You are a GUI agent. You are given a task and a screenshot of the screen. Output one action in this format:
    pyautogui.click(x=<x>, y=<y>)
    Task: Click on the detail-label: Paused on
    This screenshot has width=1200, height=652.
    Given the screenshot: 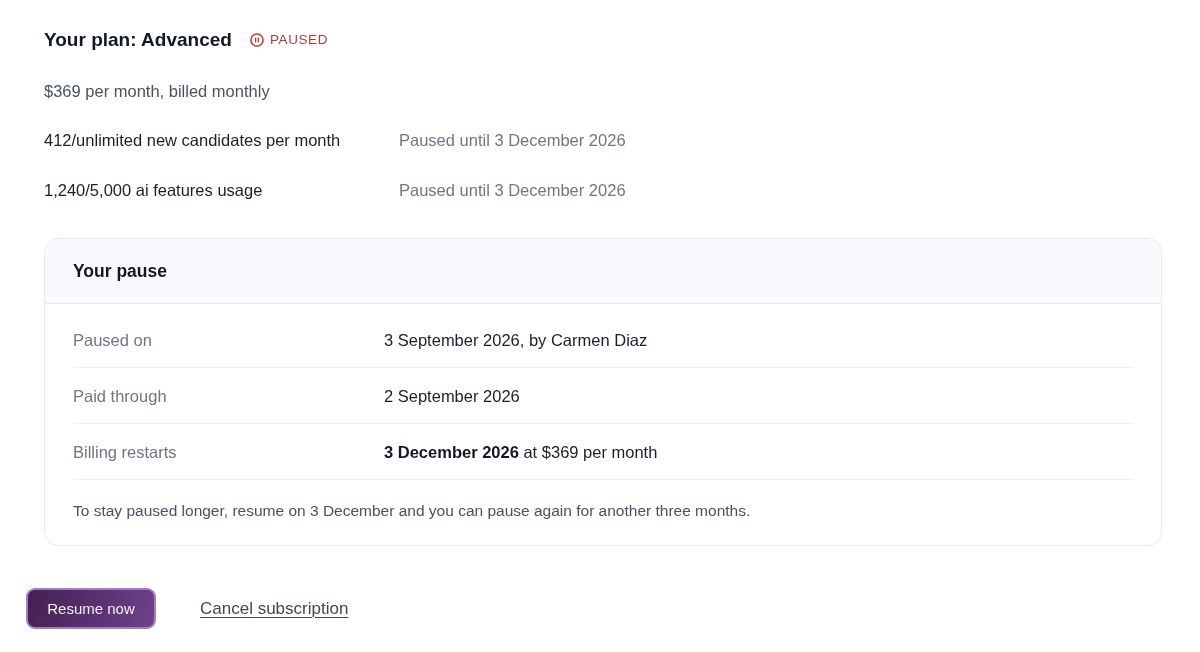 What is the action you would take?
    pyautogui.click(x=113, y=340)
    